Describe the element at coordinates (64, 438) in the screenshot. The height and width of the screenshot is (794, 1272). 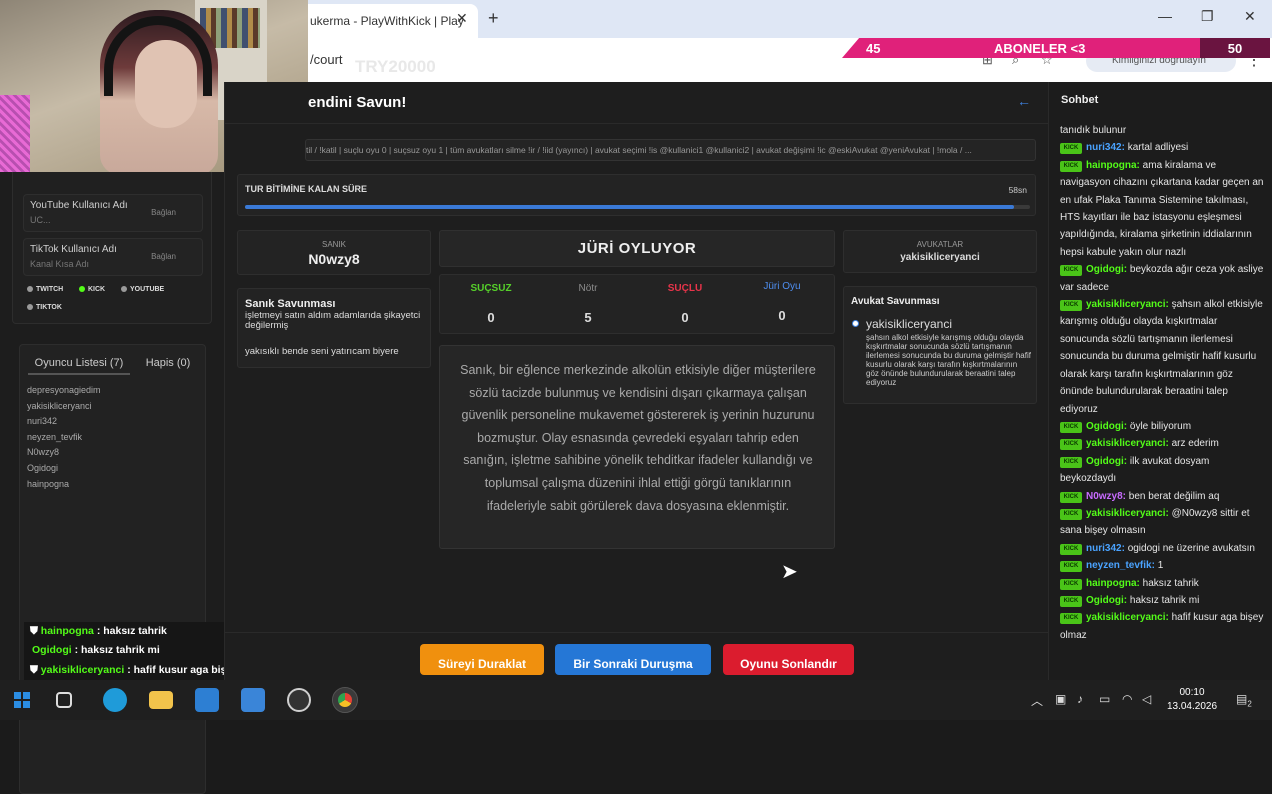
I see `list-item: neyzen_tevfik` at that location.